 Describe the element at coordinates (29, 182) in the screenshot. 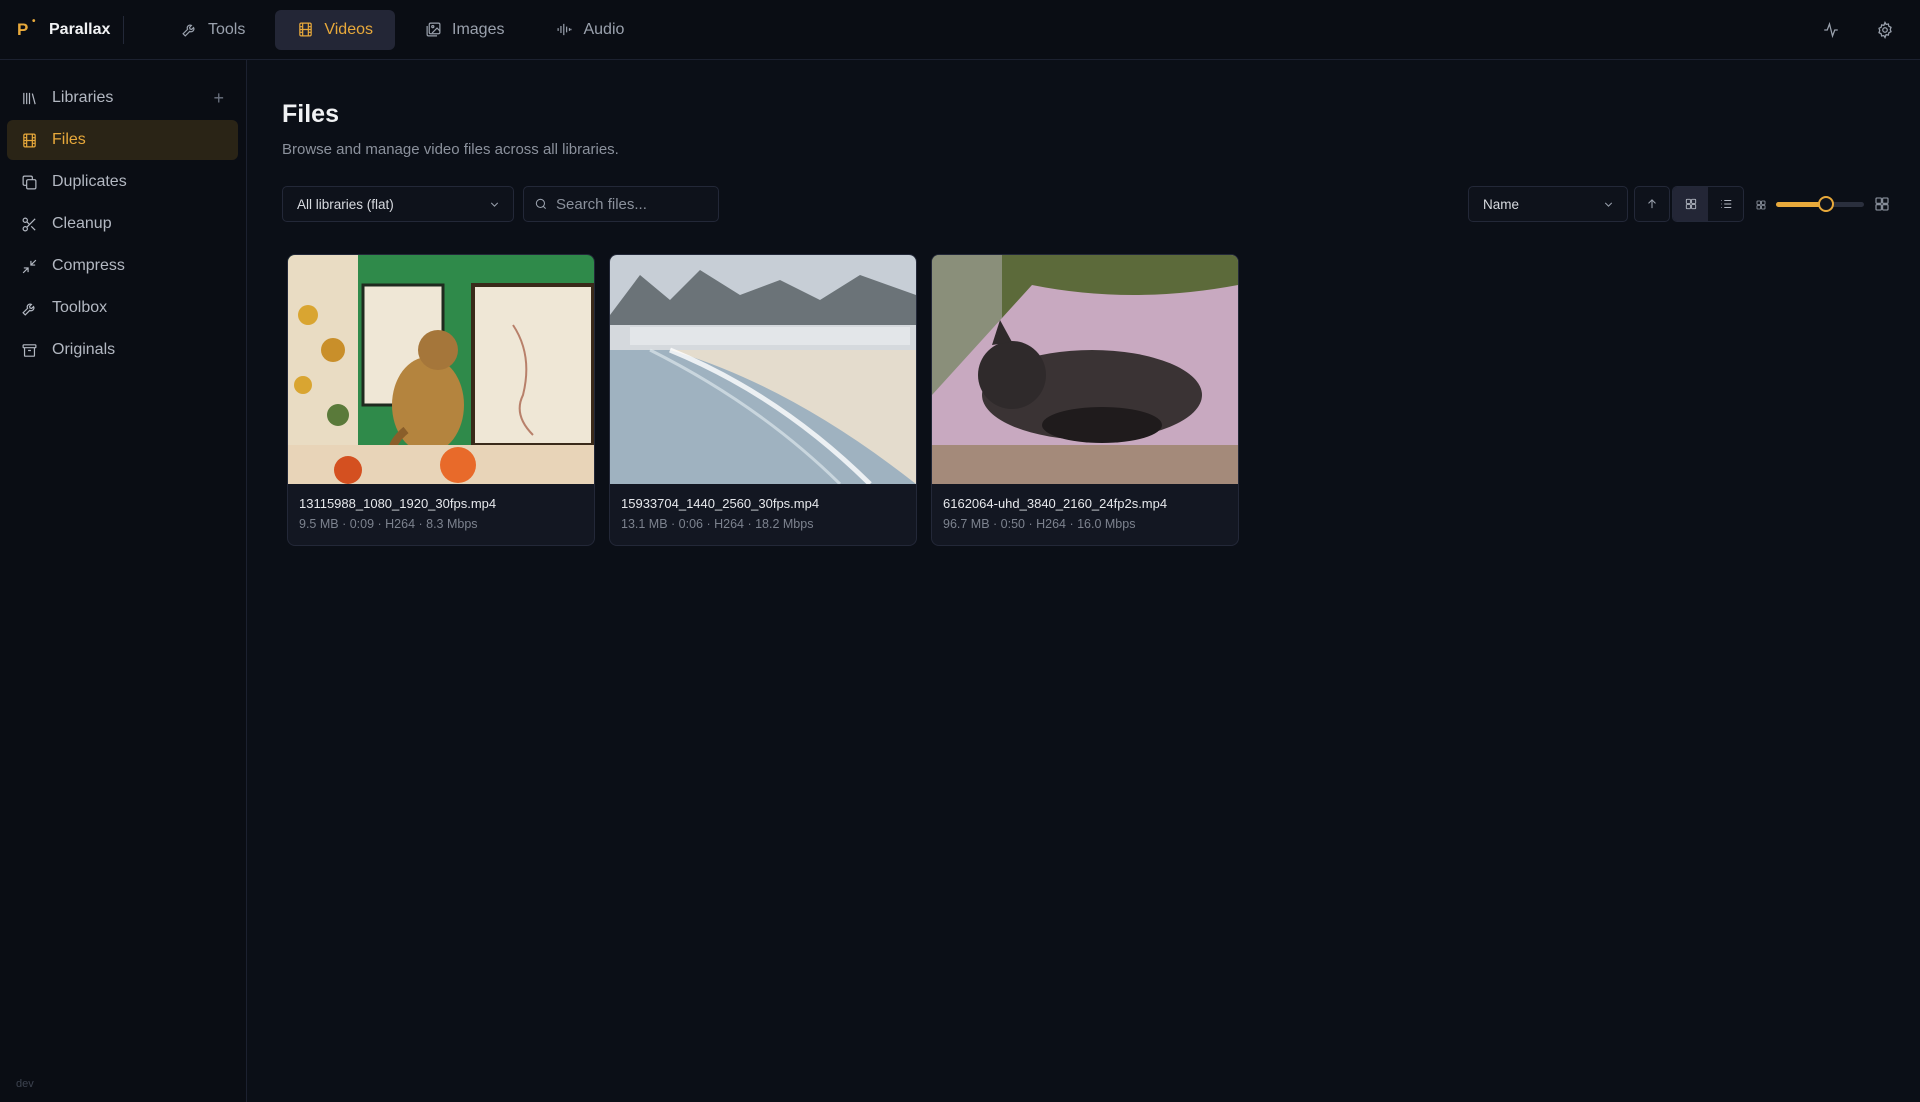

I see `copy-icon` at that location.